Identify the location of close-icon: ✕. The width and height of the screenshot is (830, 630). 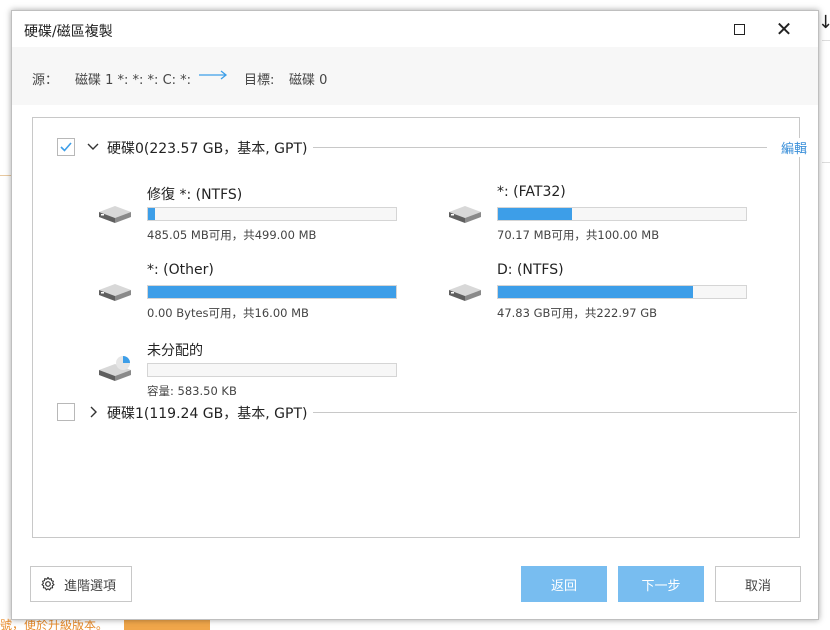
(784, 29).